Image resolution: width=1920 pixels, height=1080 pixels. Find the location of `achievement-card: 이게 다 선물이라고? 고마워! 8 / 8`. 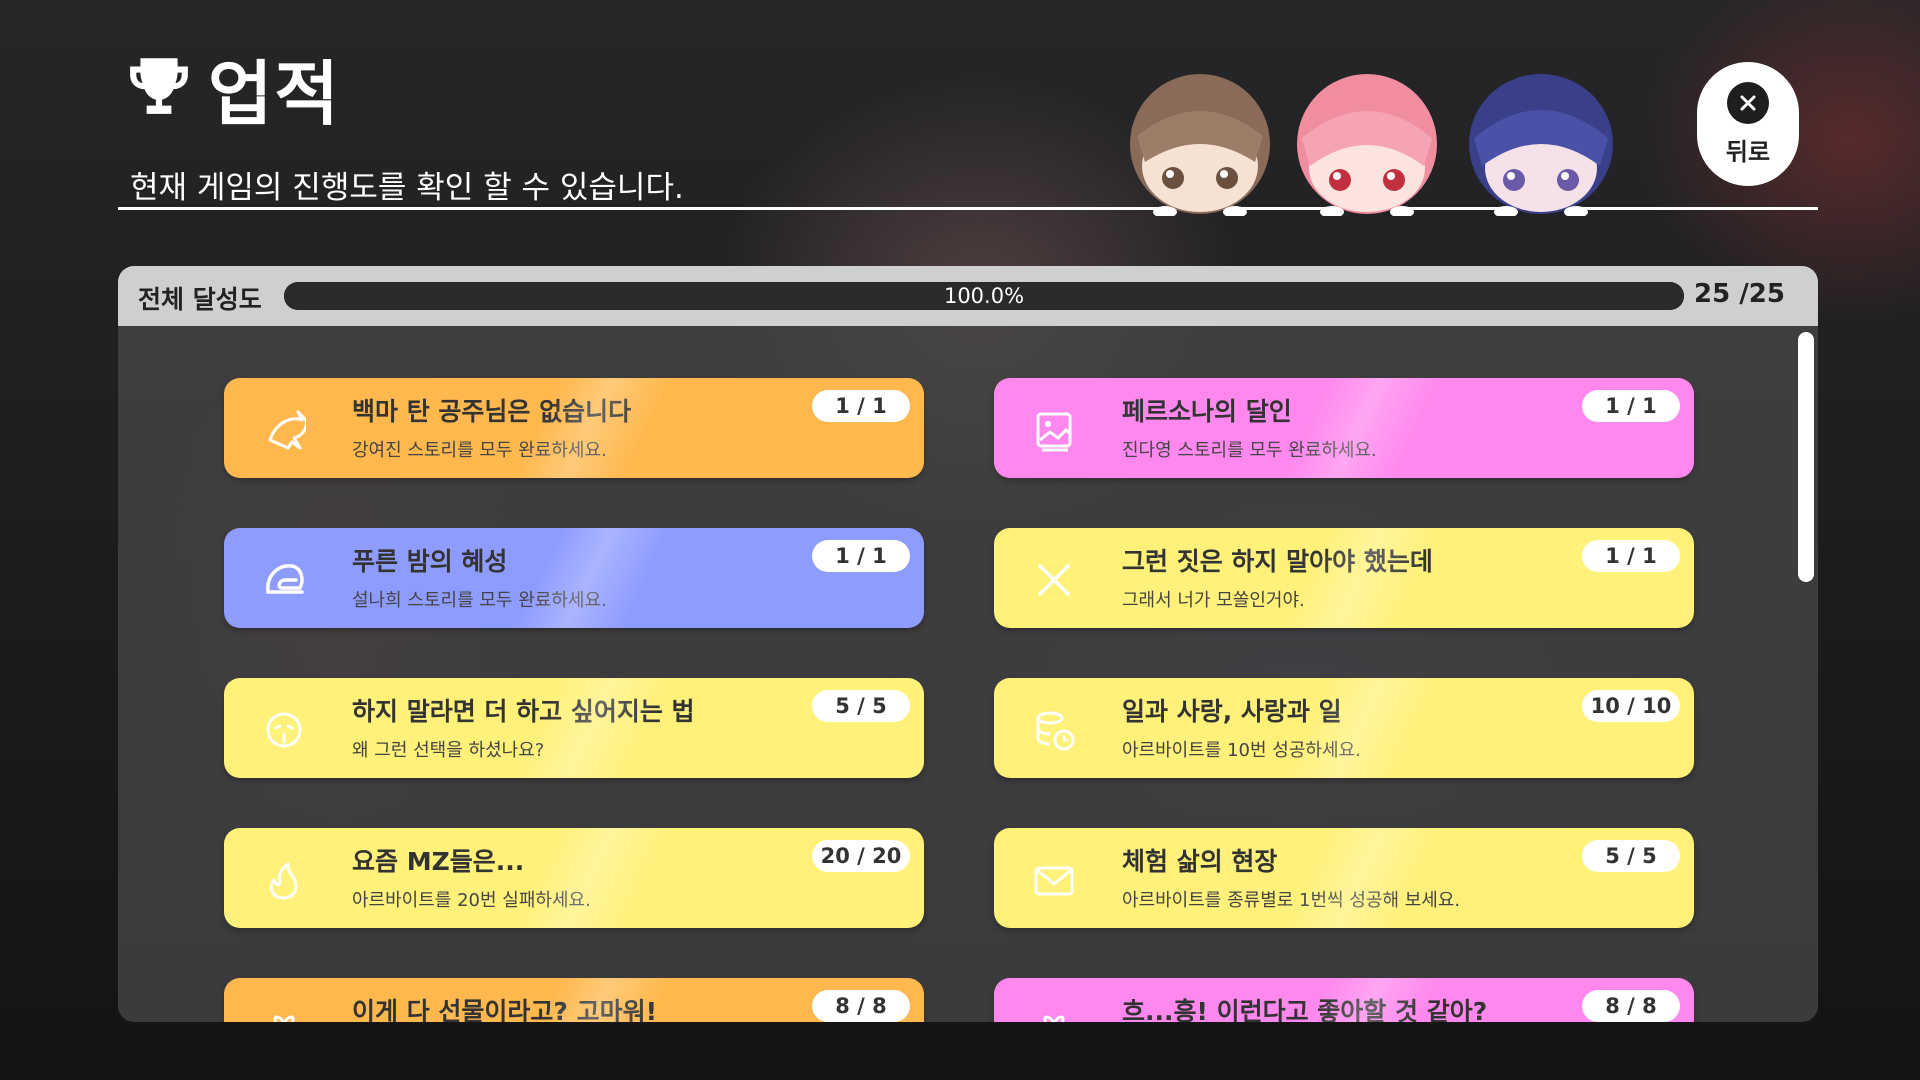

achievement-card: 이게 다 선물이라고? 고마워! 8 / 8 is located at coordinates (574, 1000).